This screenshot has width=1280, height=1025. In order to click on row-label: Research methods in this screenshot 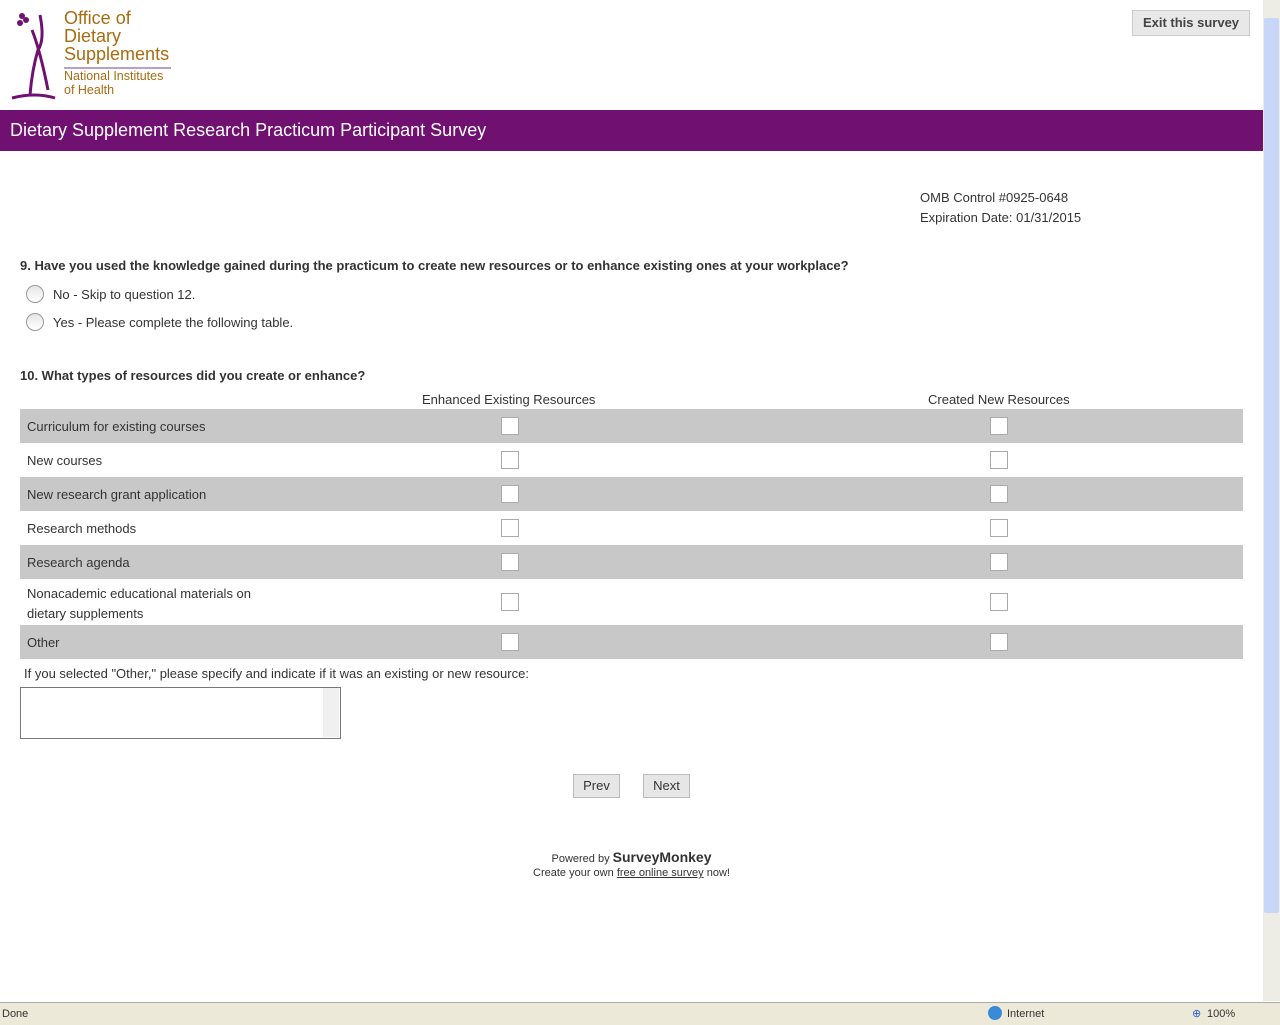, I will do `click(82, 528)`.